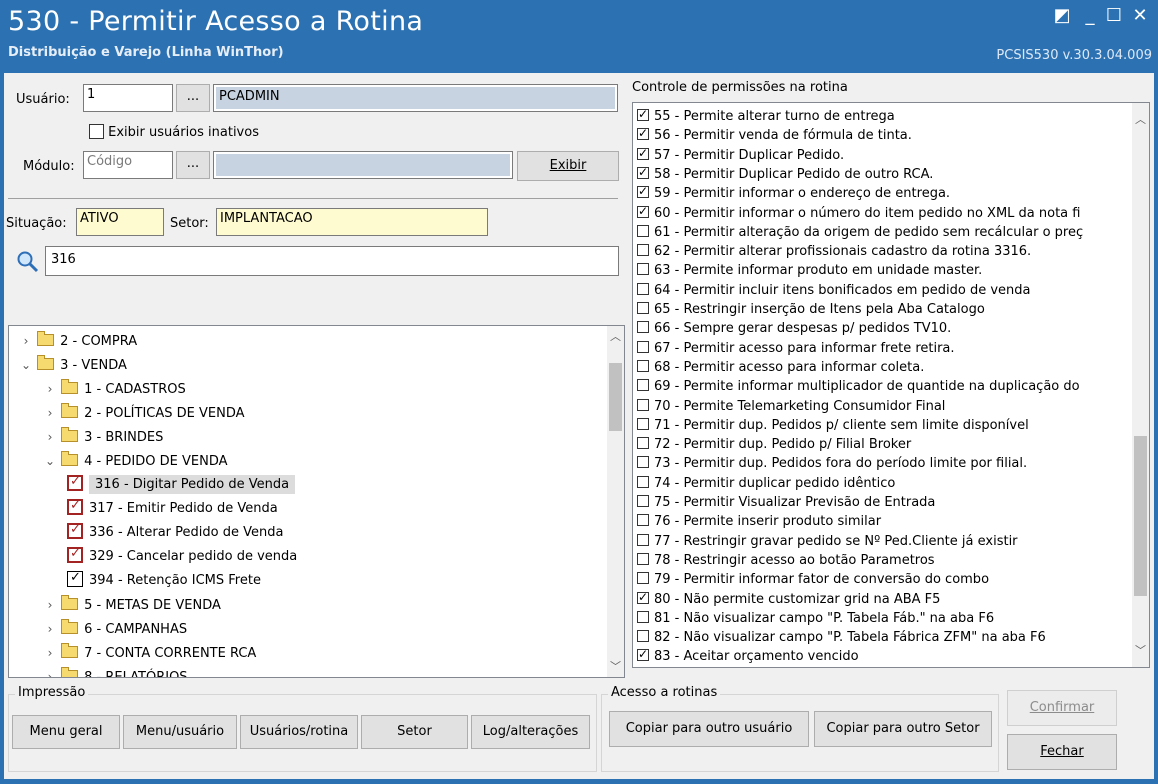 This screenshot has height=784, width=1158. What do you see at coordinates (128, 98) in the screenshot?
I see `user-code-input: 1` at bounding box center [128, 98].